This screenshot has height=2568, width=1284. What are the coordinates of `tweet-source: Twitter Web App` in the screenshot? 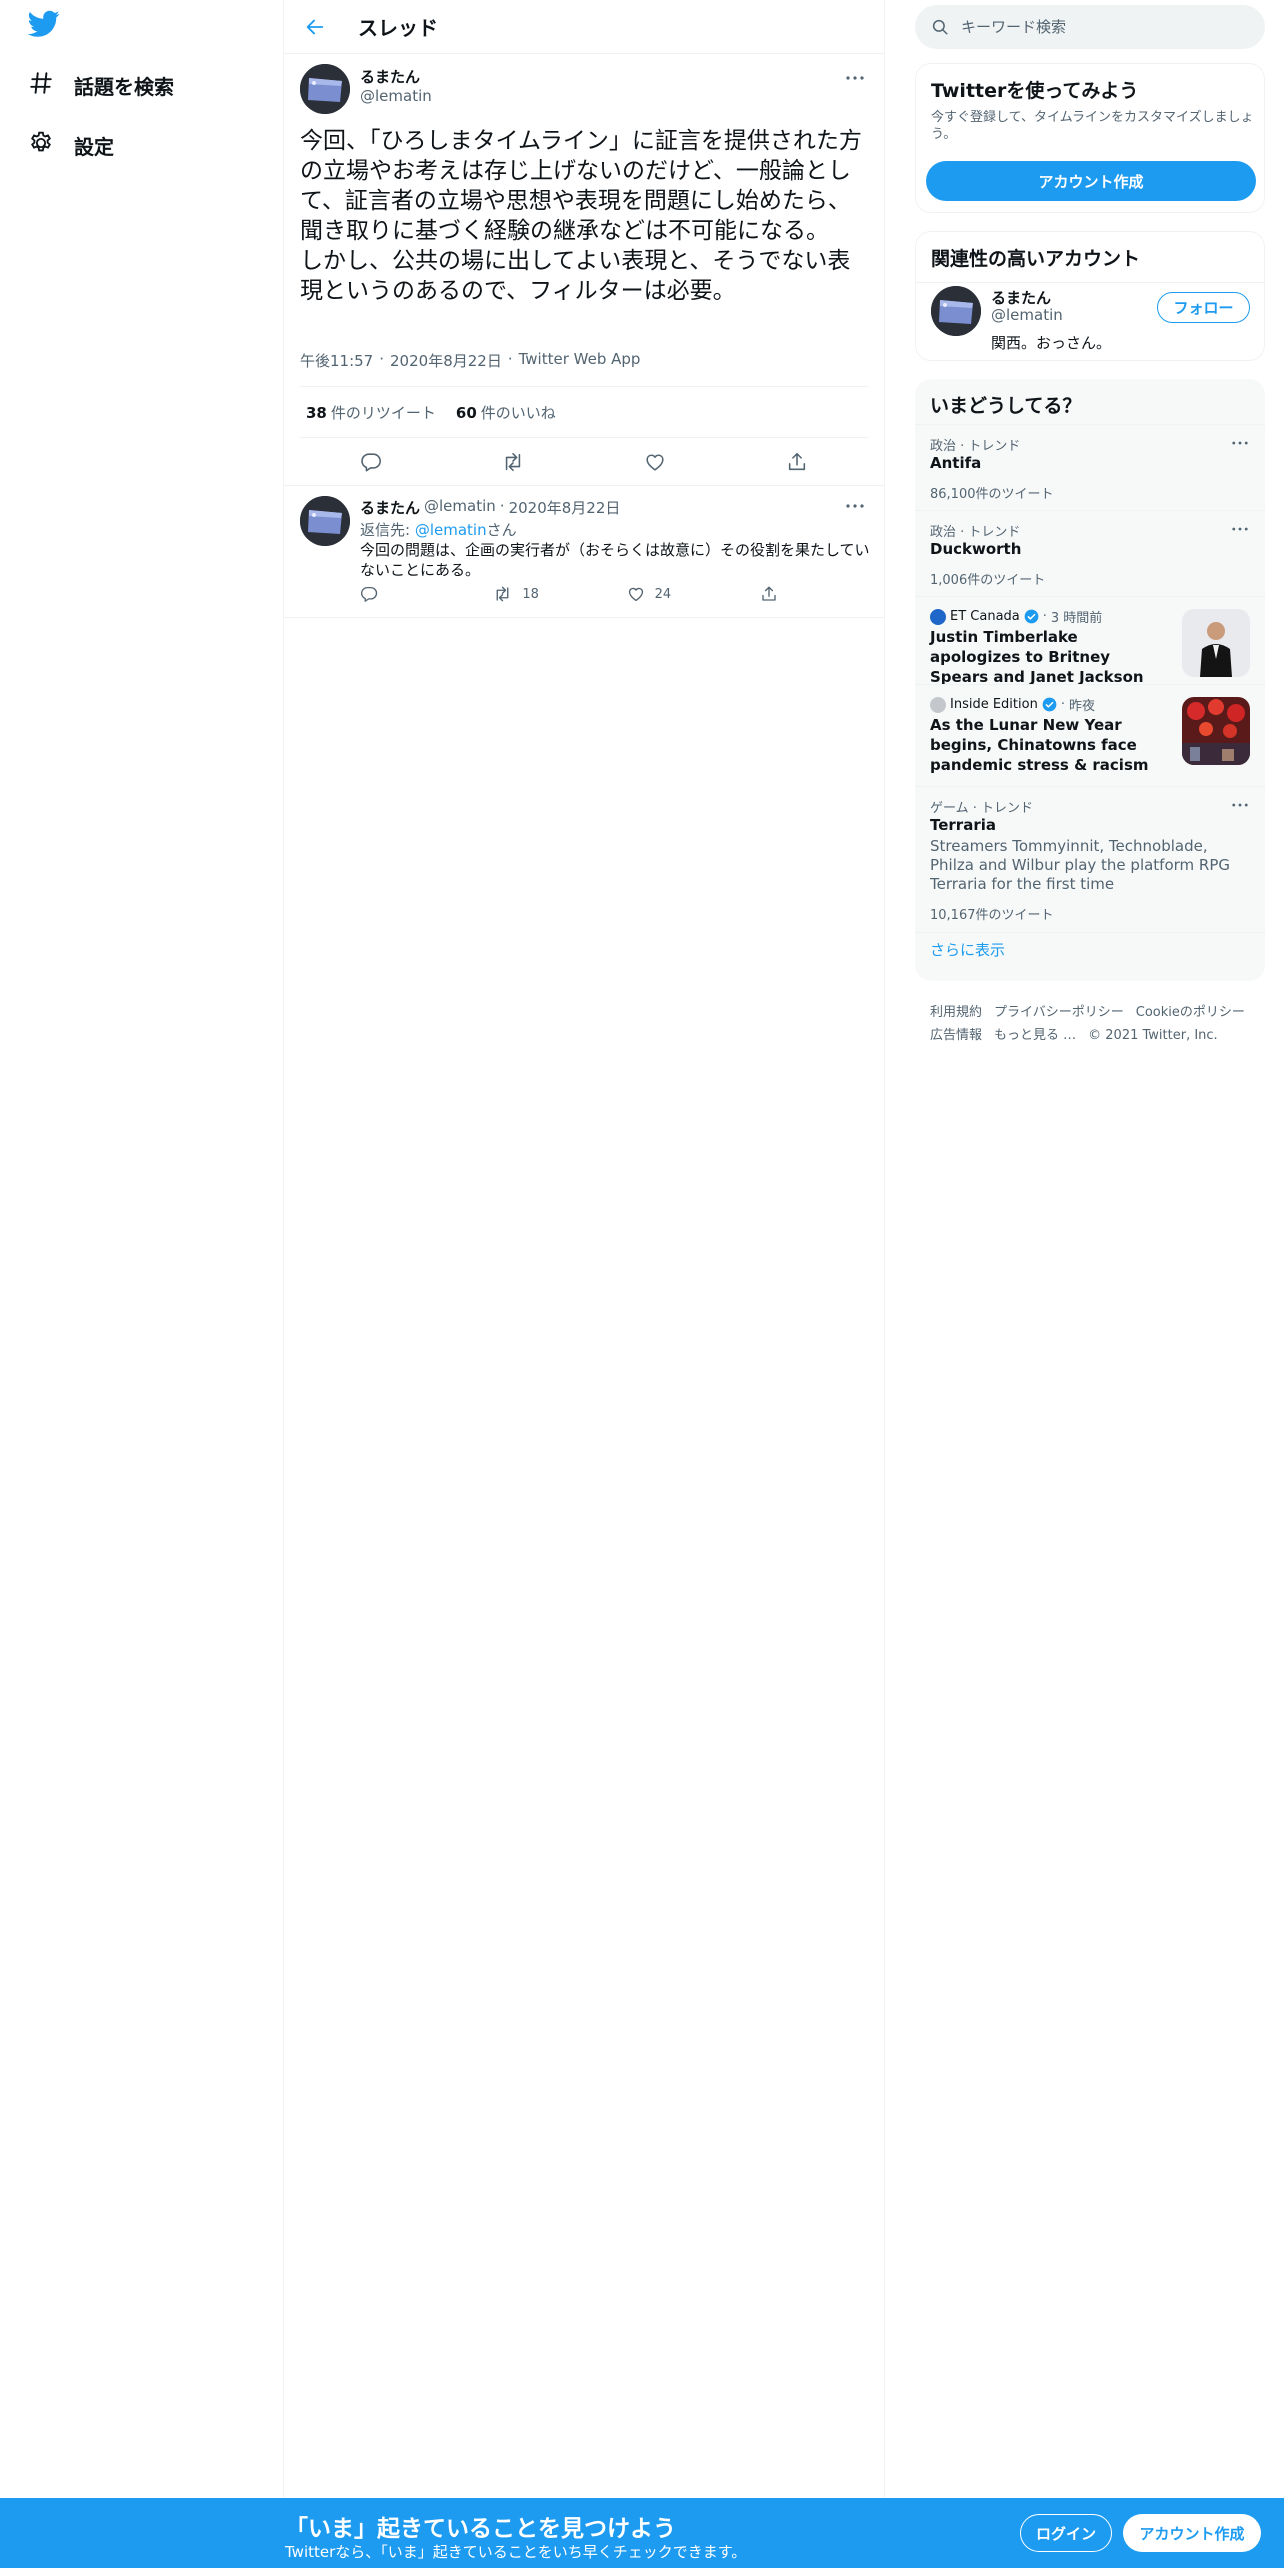 It's located at (580, 360).